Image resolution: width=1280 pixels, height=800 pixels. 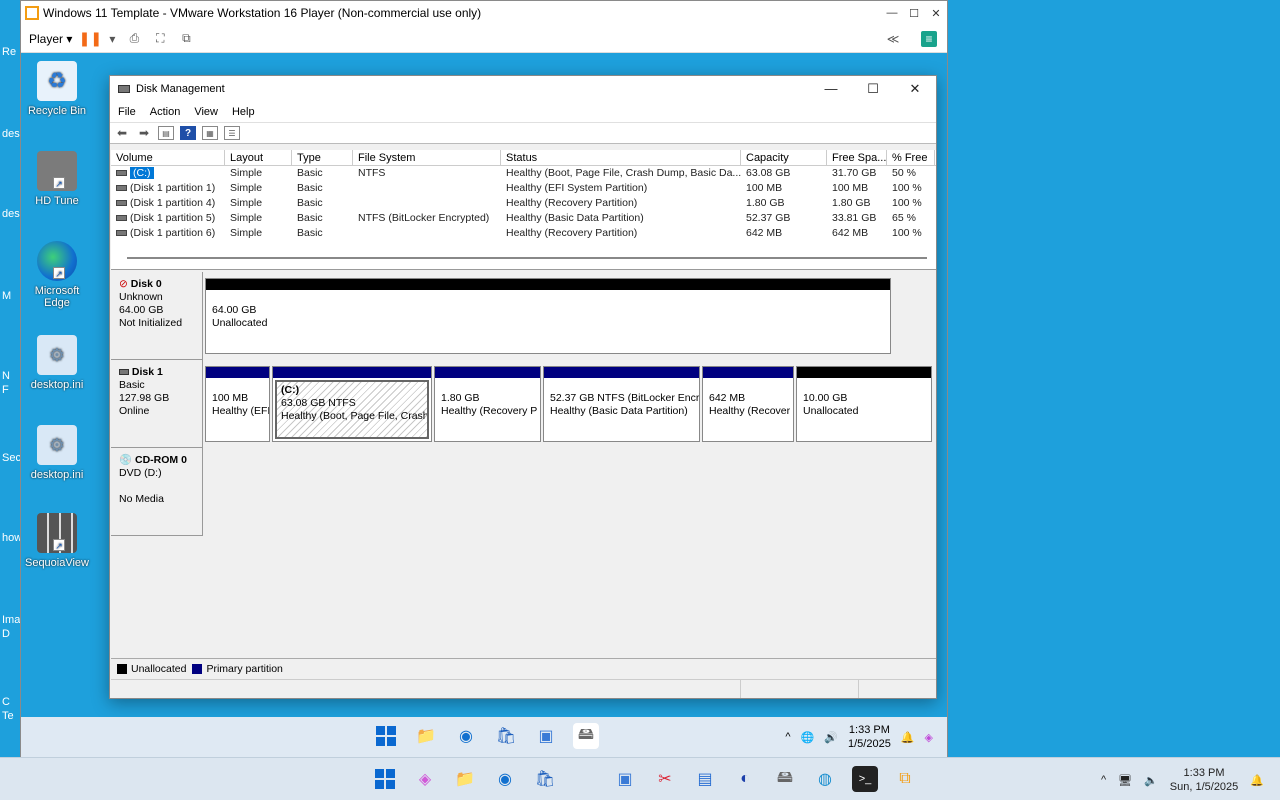 I want to click on notepad-icon: ▤, so click(x=705, y=779).